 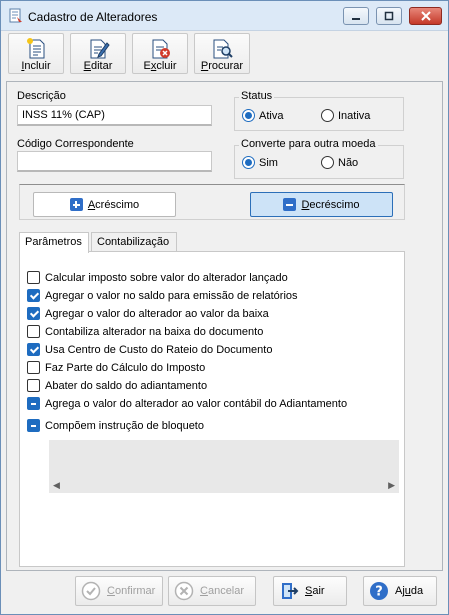 I want to click on minus-icon, so click(x=290, y=204).